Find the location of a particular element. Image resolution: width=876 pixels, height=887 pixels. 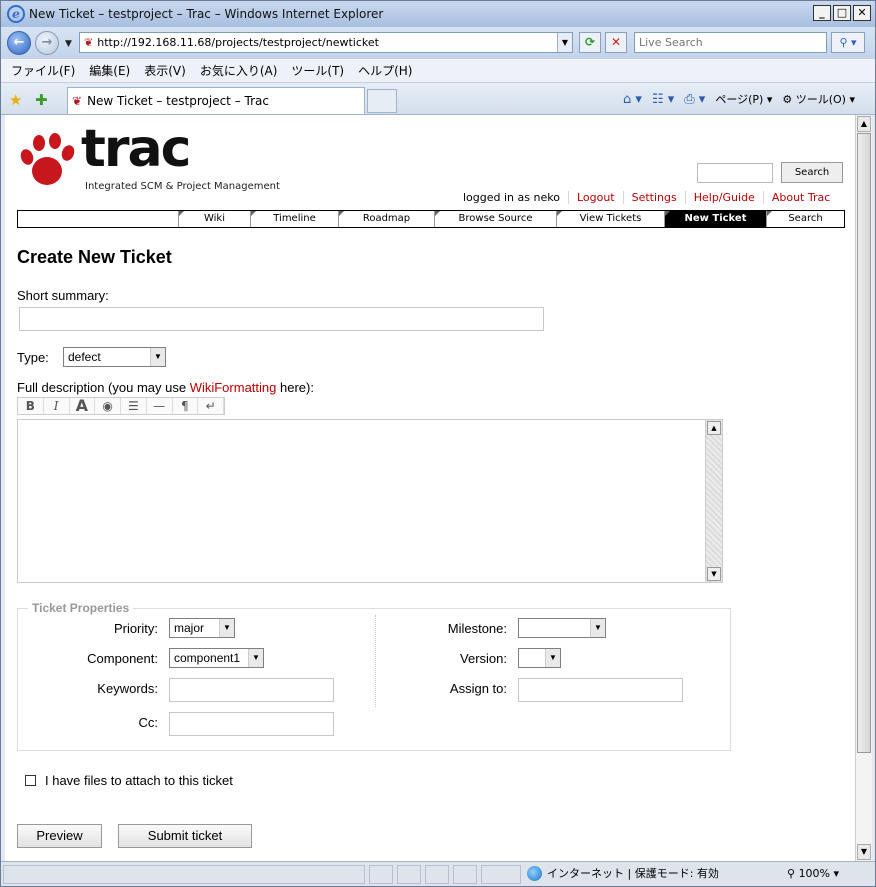

menu-file: ファイル(F) is located at coordinates (43, 70).